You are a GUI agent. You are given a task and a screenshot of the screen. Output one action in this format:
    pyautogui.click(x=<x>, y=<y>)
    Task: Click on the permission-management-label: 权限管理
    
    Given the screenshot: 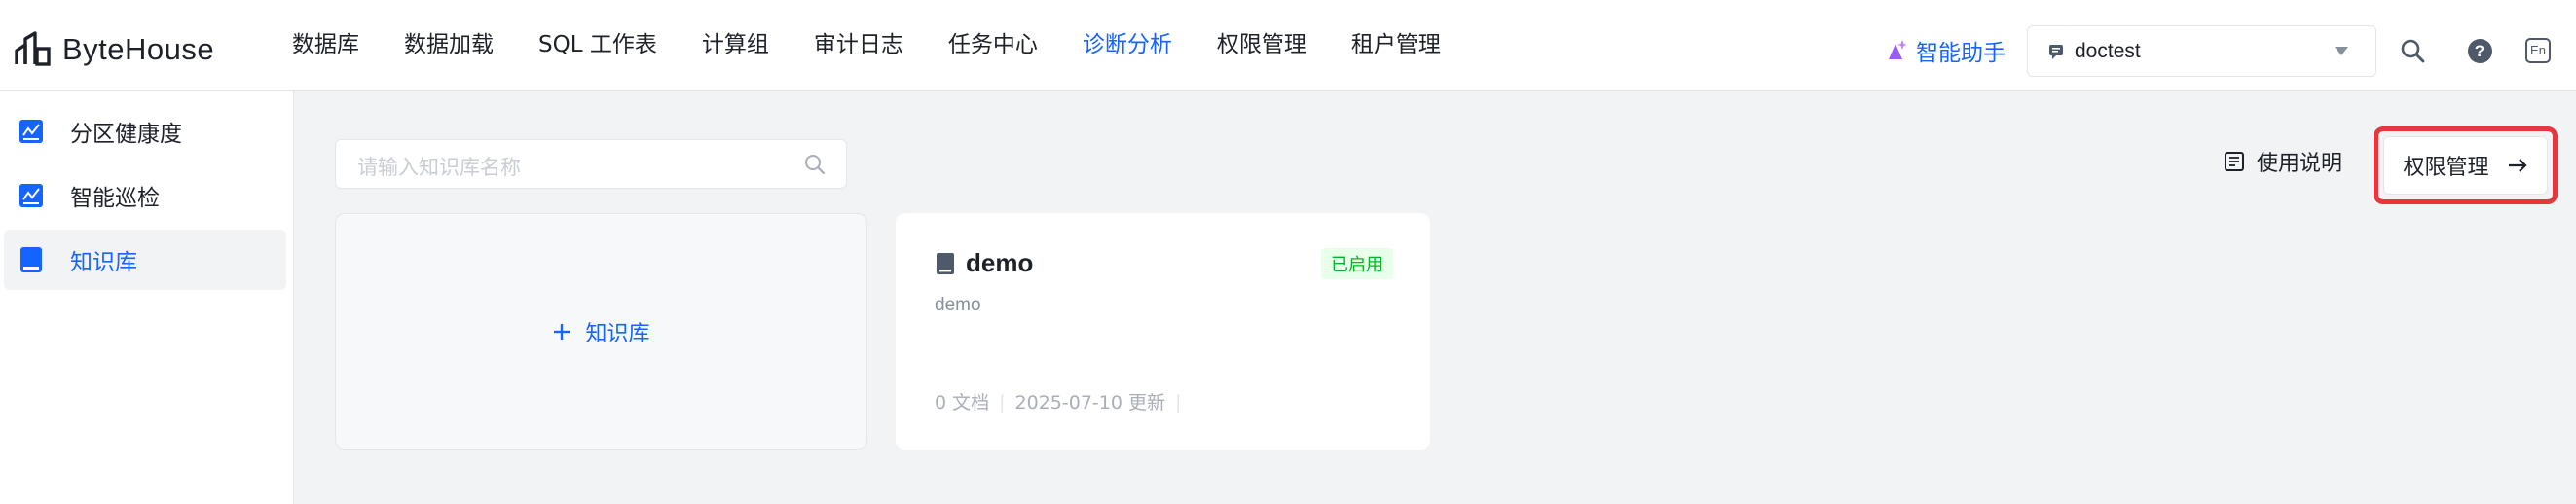 What is the action you would take?
    pyautogui.click(x=2446, y=168)
    